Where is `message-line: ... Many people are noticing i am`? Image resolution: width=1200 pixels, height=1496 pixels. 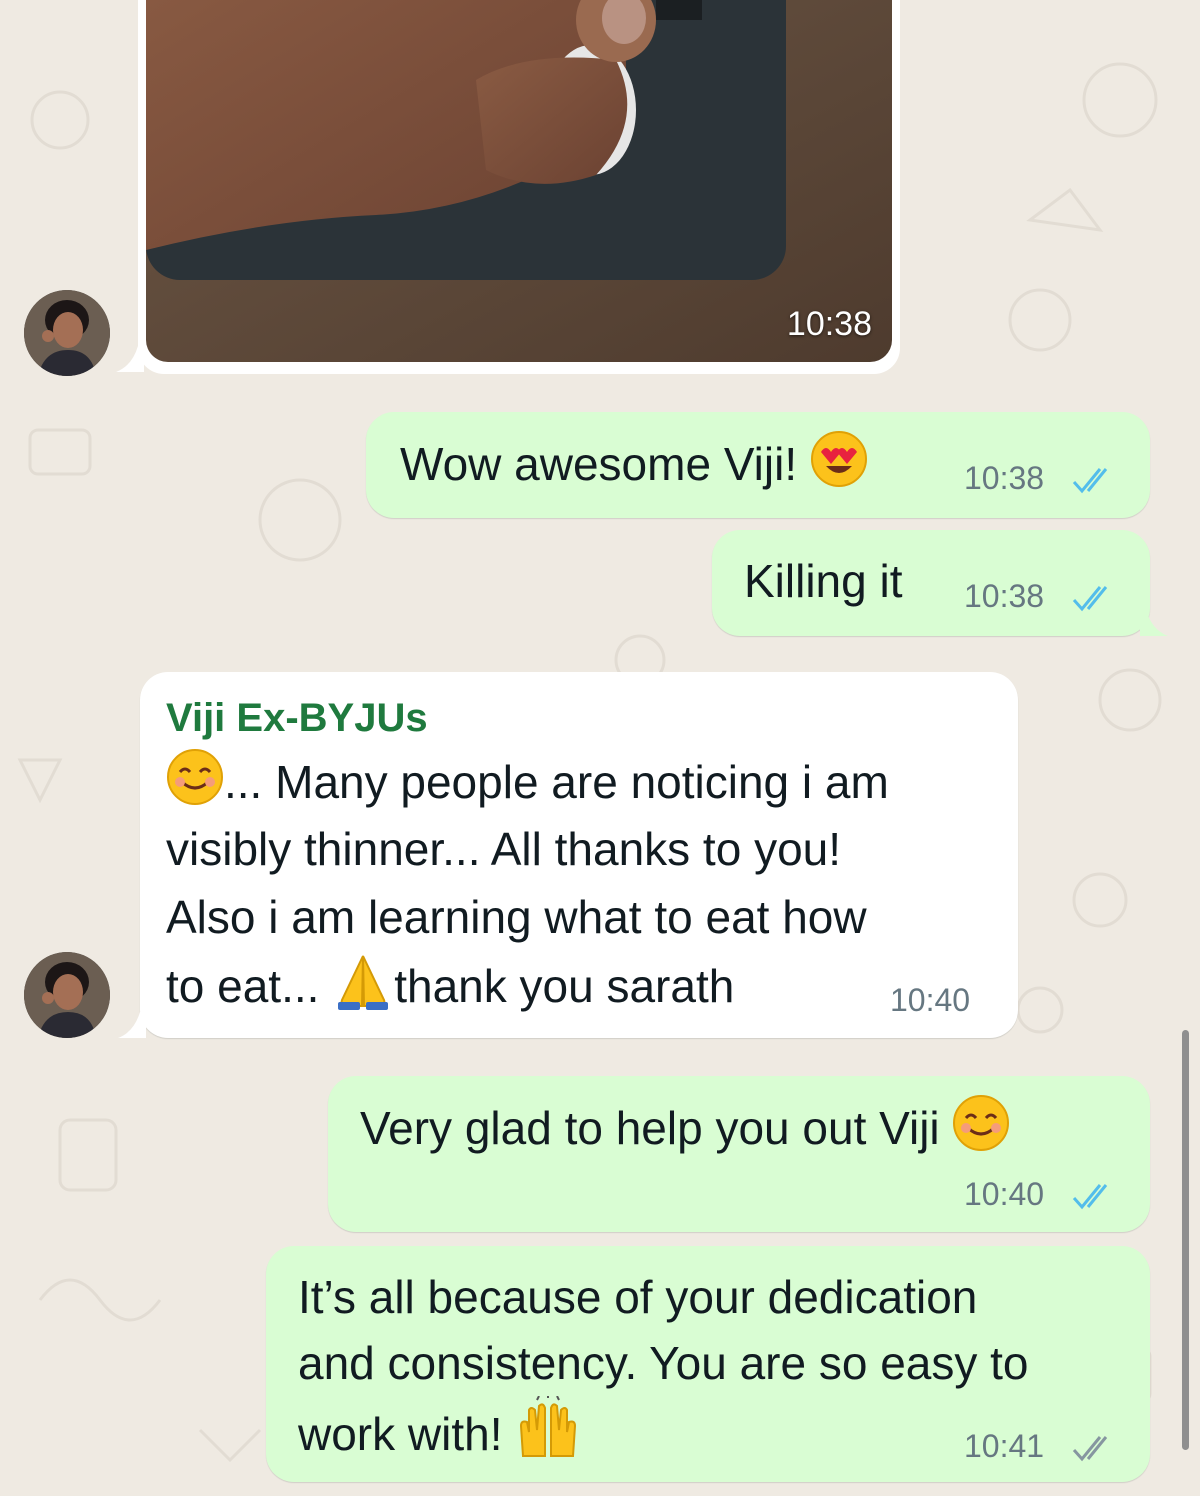 message-line: ... Many people are noticing i am is located at coordinates (527, 785).